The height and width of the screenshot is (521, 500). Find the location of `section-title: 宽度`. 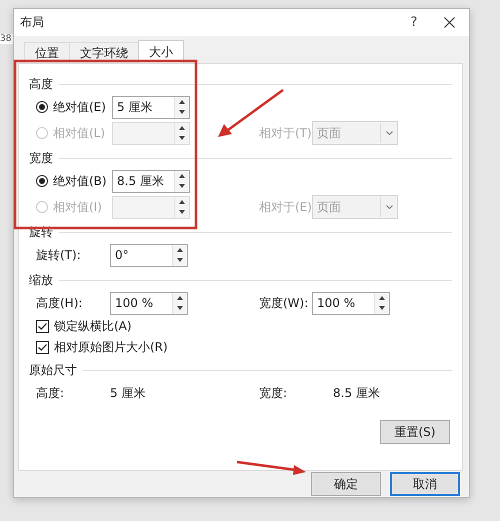

section-title: 宽度 is located at coordinates (41, 158).